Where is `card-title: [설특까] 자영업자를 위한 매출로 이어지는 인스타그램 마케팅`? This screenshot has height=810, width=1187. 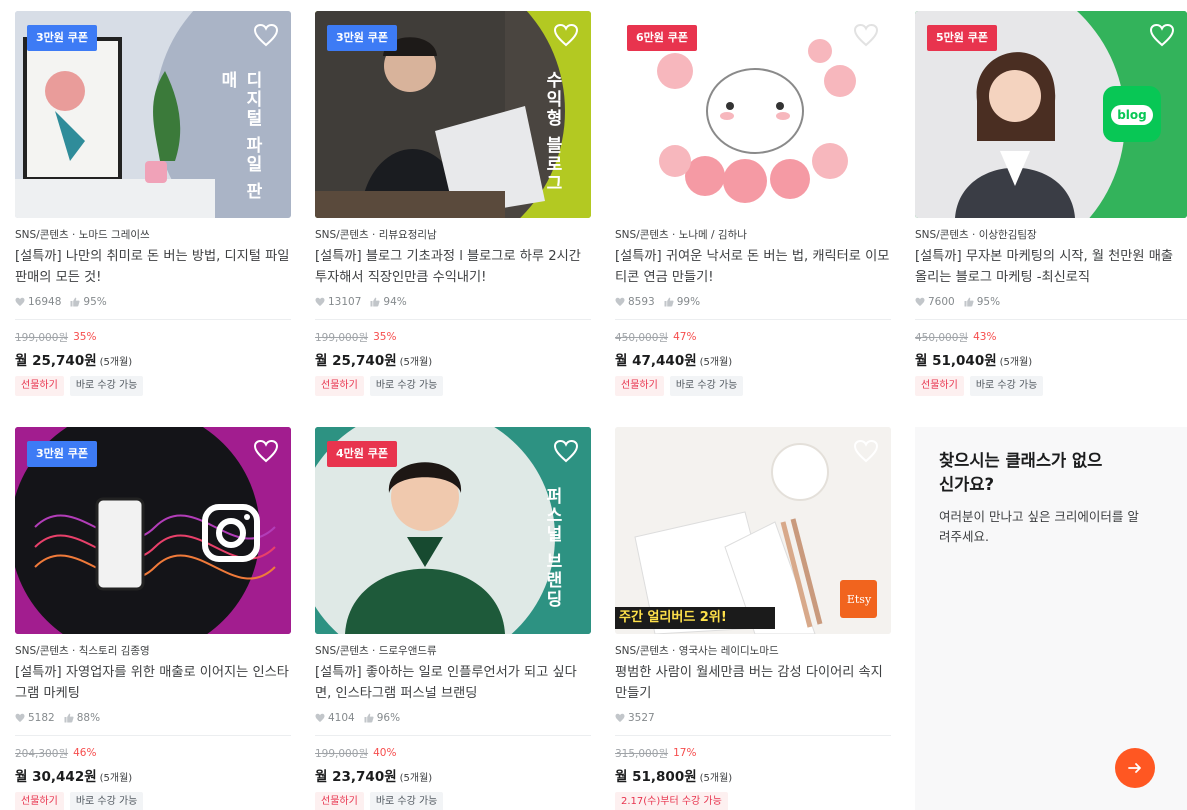
card-title: [설특까] 자영업자를 위한 매출로 이어지는 인스타그램 마케팅 is located at coordinates (153, 683).